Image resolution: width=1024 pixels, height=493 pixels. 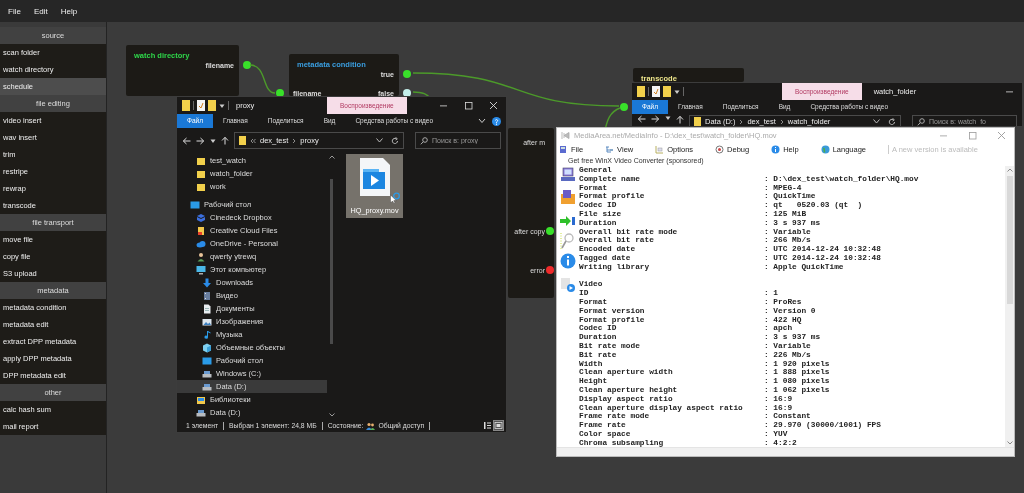 I want to click on debug-icon, so click(x=720, y=149).